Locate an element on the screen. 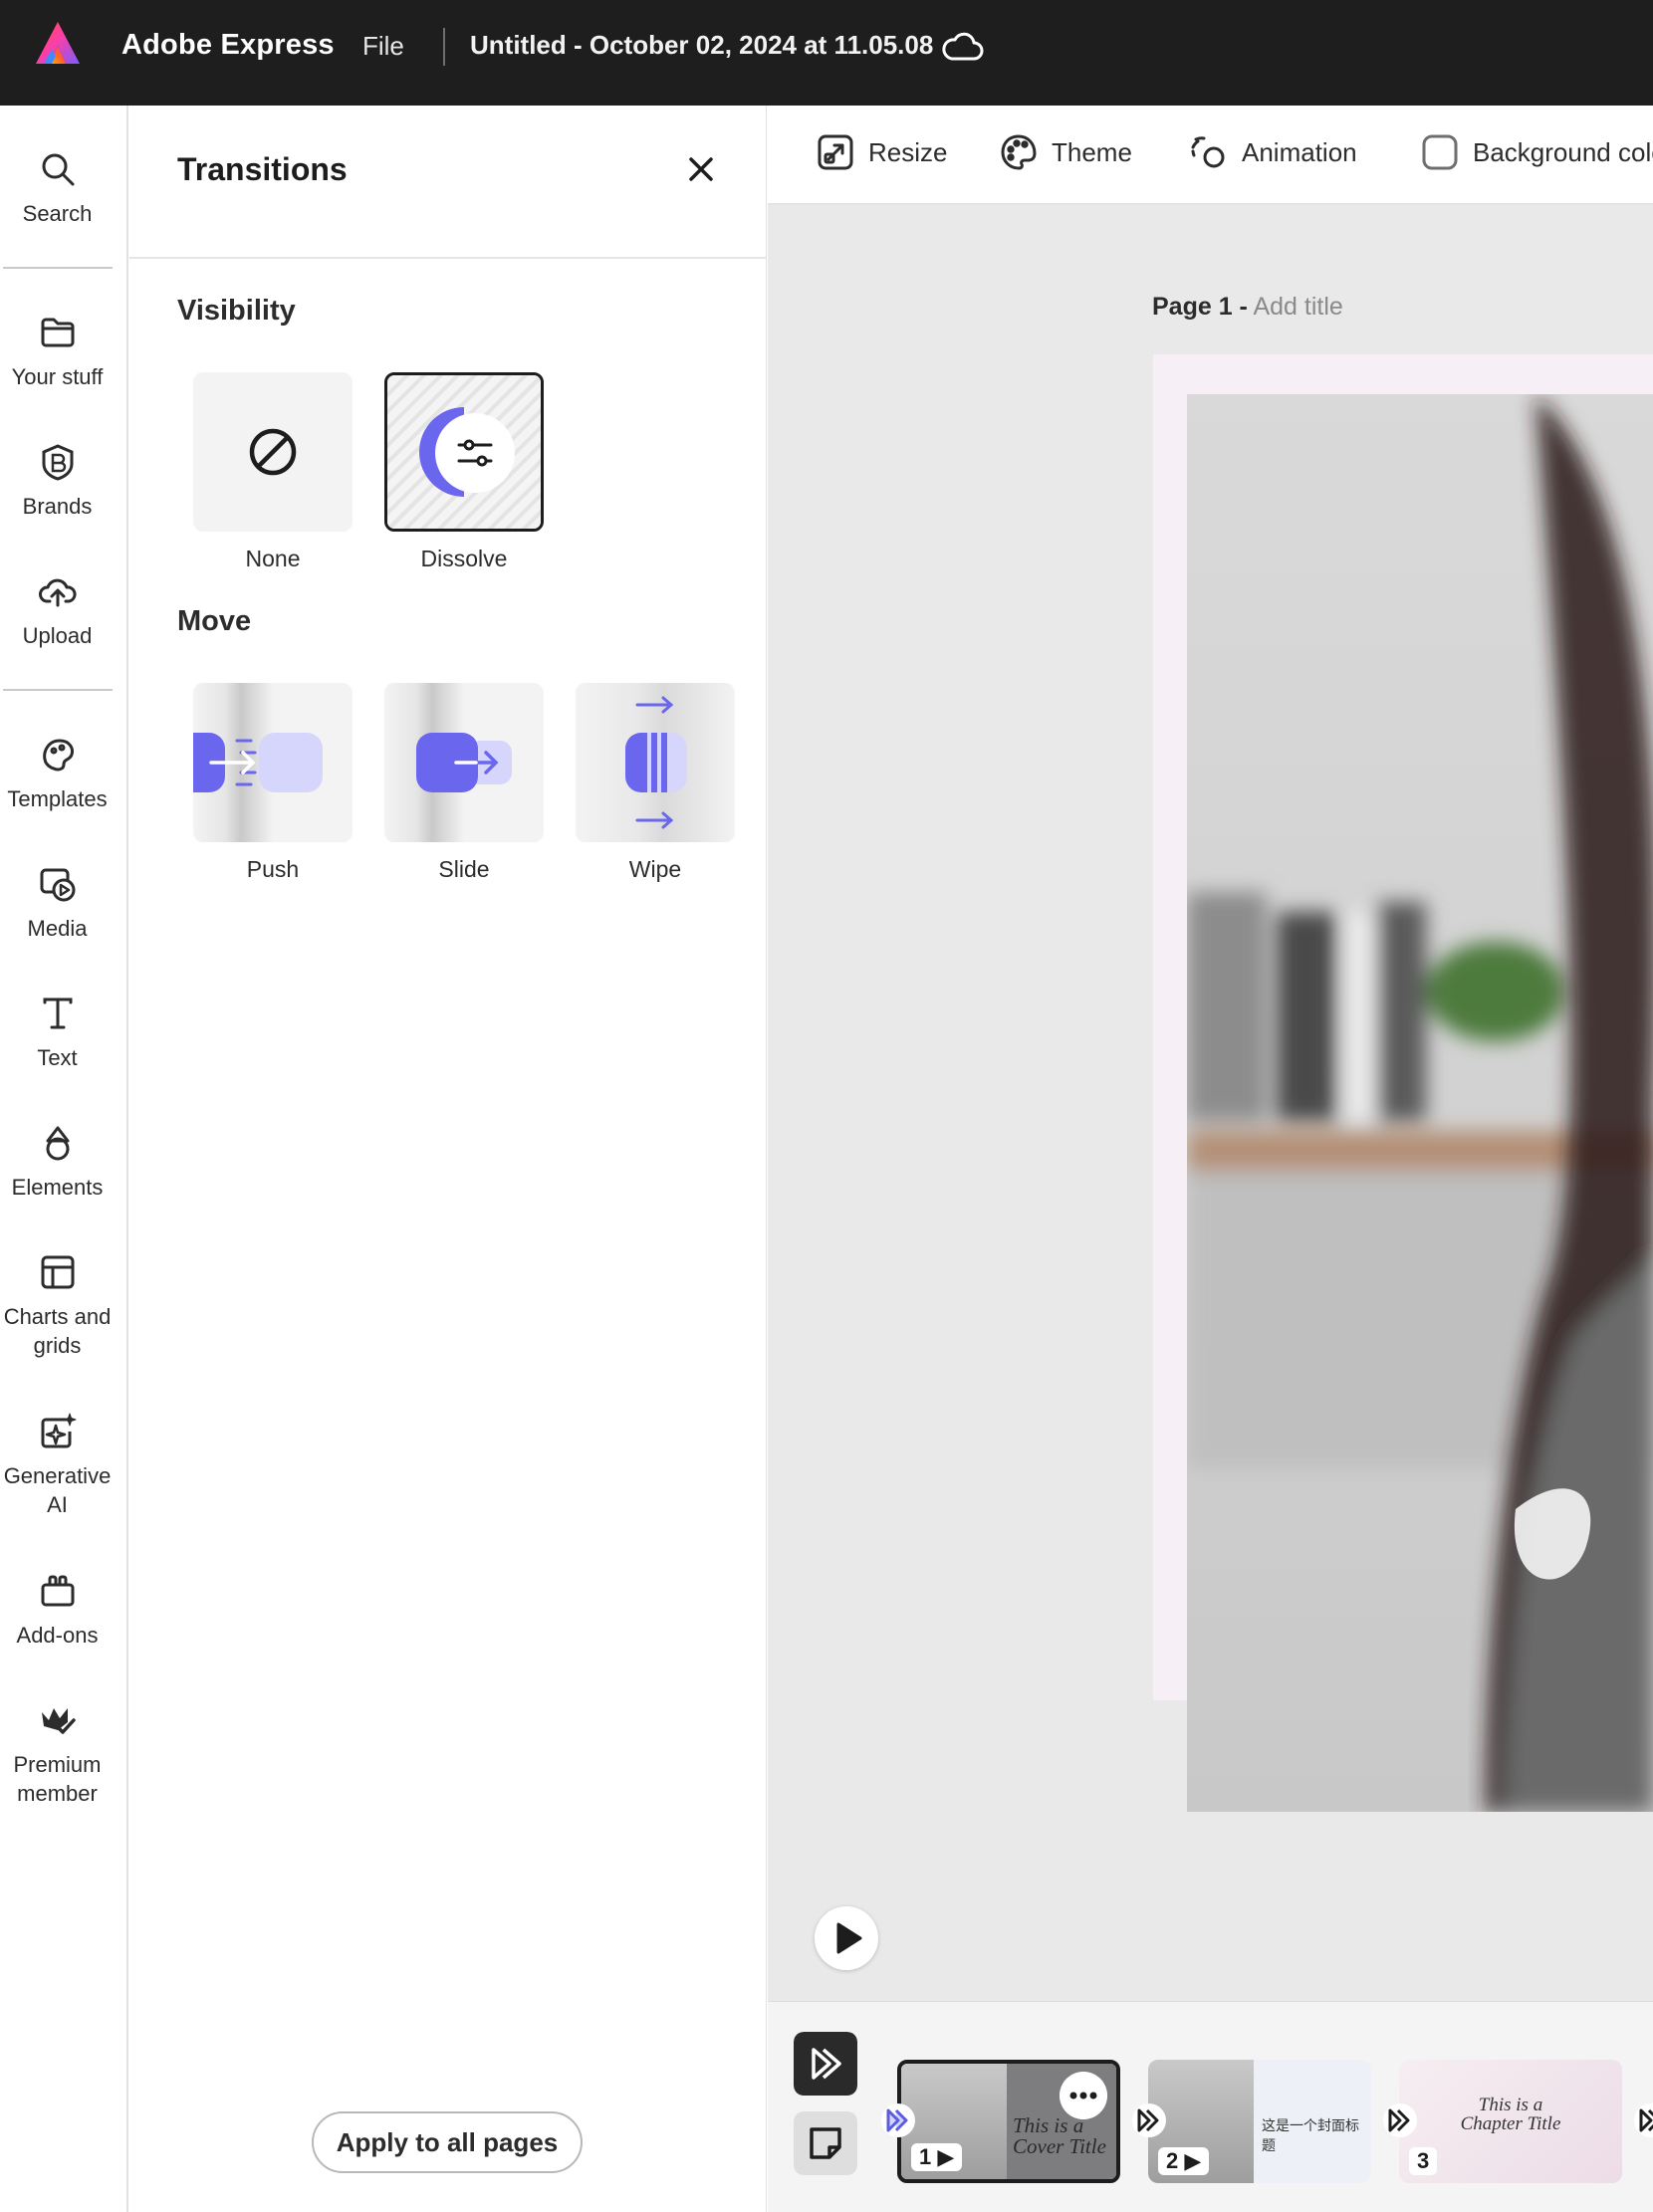 The image size is (1653, 2212). rail-label: Elements is located at coordinates (58, 1187).